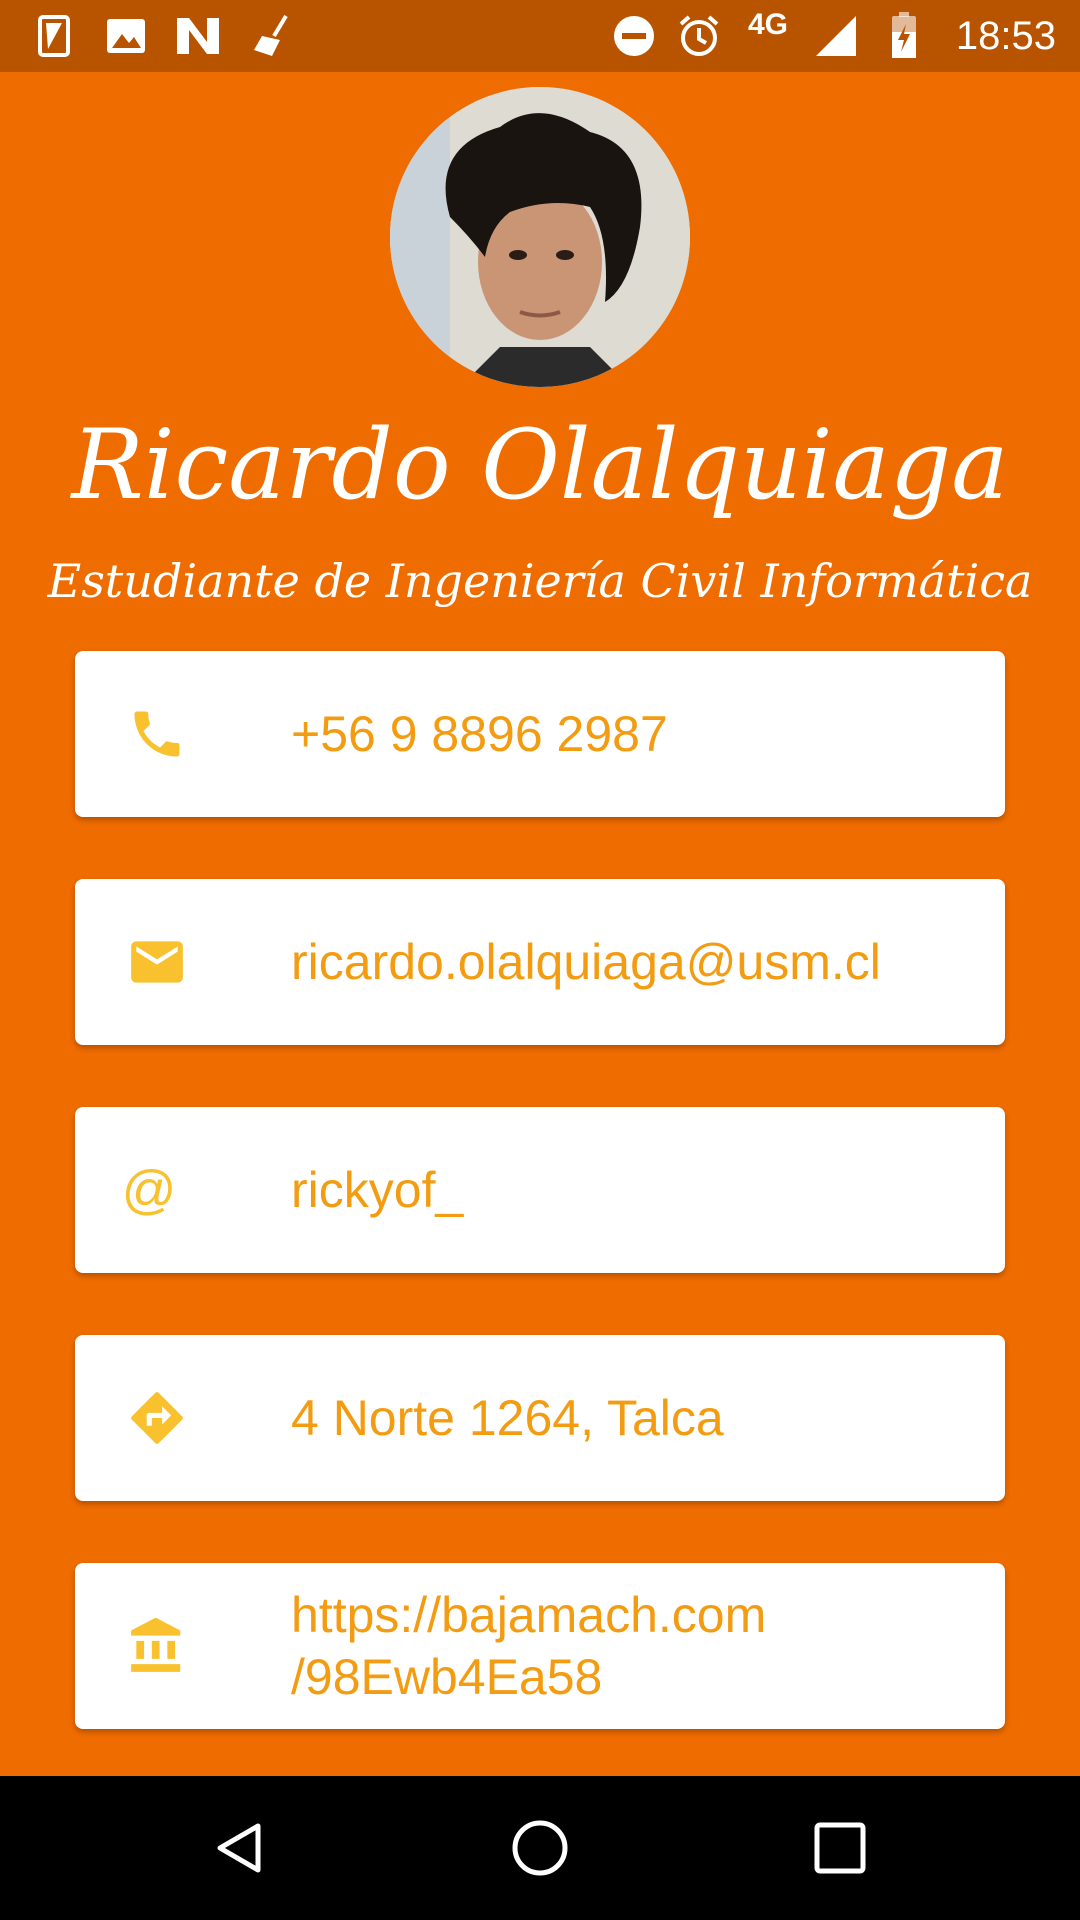 The width and height of the screenshot is (1080, 1920). Describe the element at coordinates (540, 465) in the screenshot. I see `profile-name: Ricardo Olalquiaga` at that location.